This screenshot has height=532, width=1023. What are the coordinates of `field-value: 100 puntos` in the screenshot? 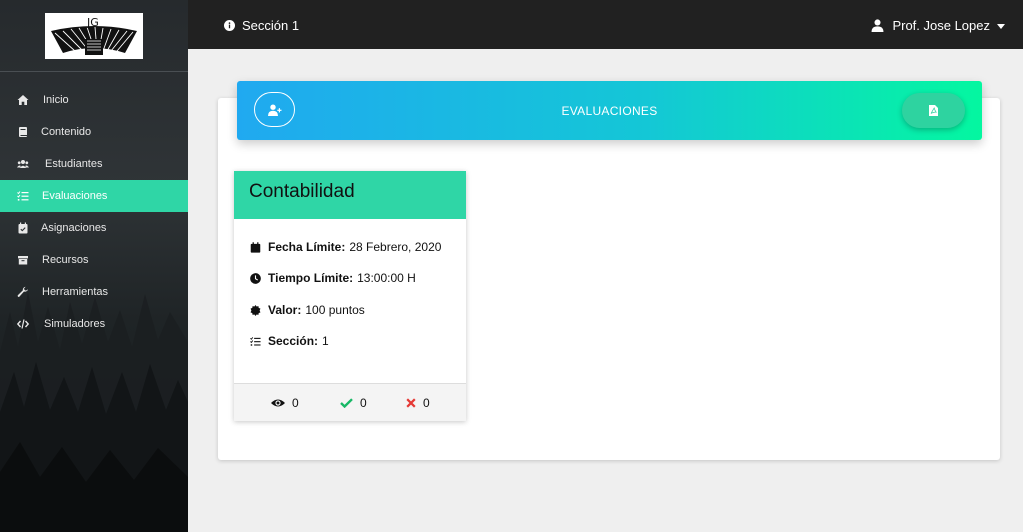 It's located at (335, 310).